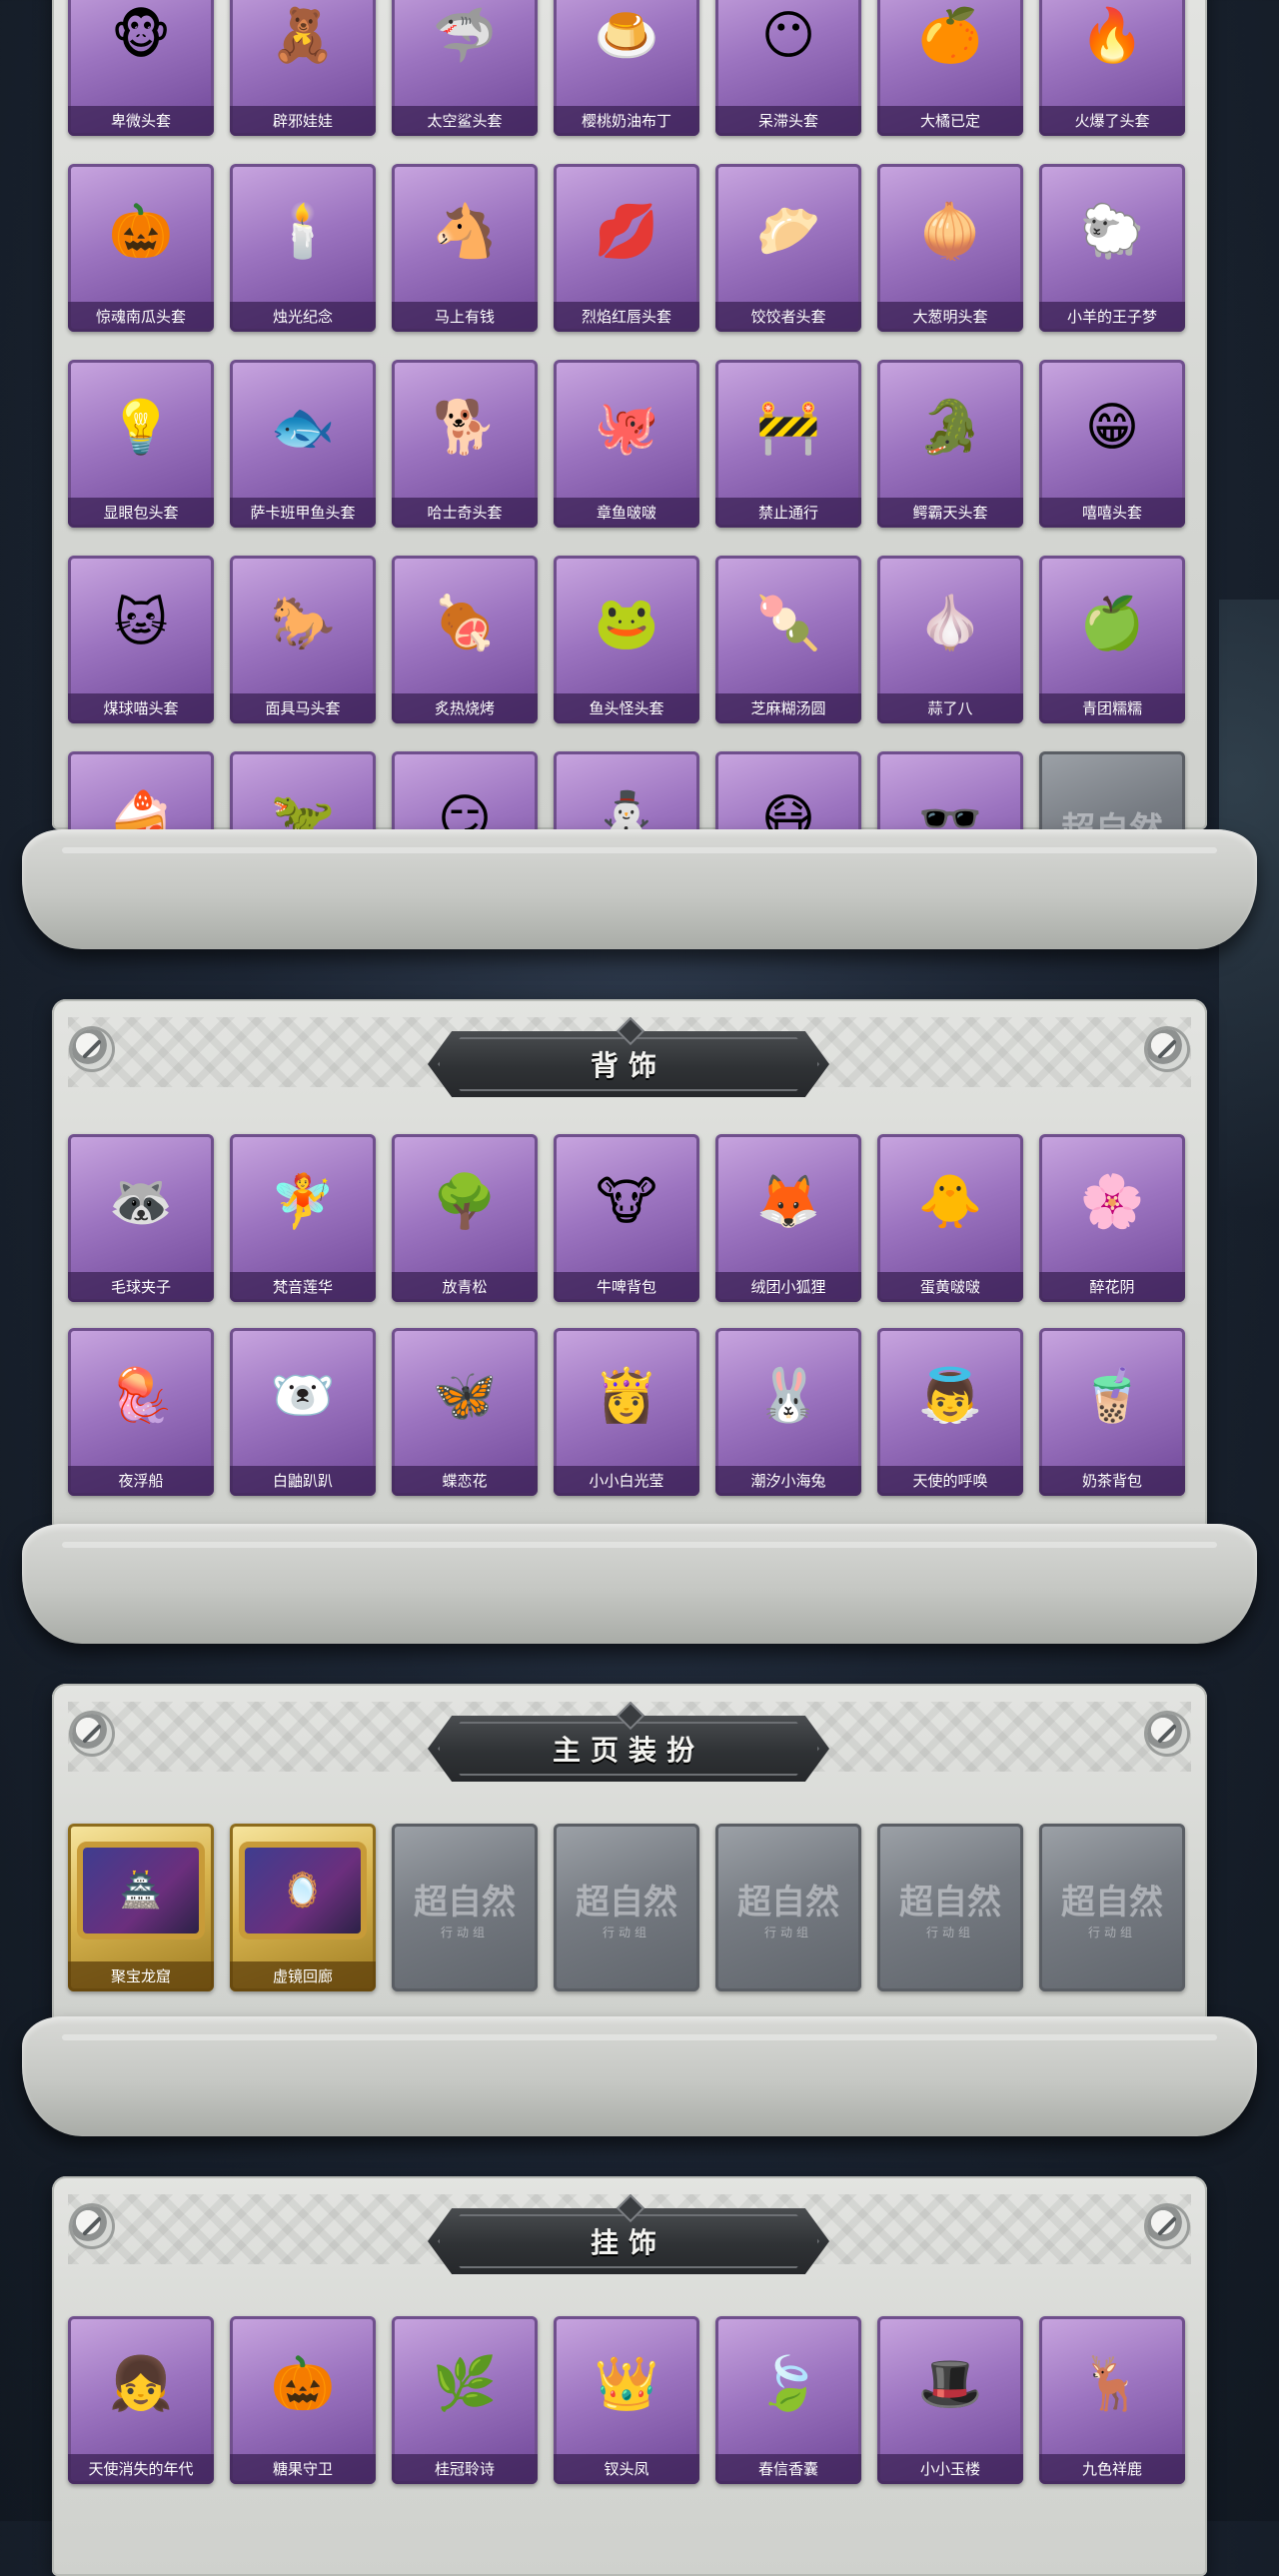  What do you see at coordinates (465, 248) in the screenshot?
I see `item-card: 🐴 马上有钱` at bounding box center [465, 248].